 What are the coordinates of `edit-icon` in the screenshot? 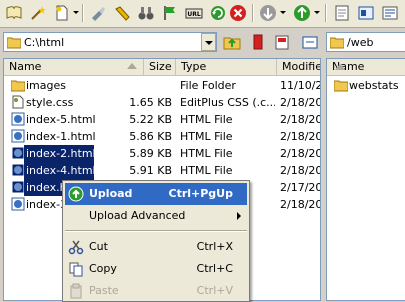 It's located at (122, 13).